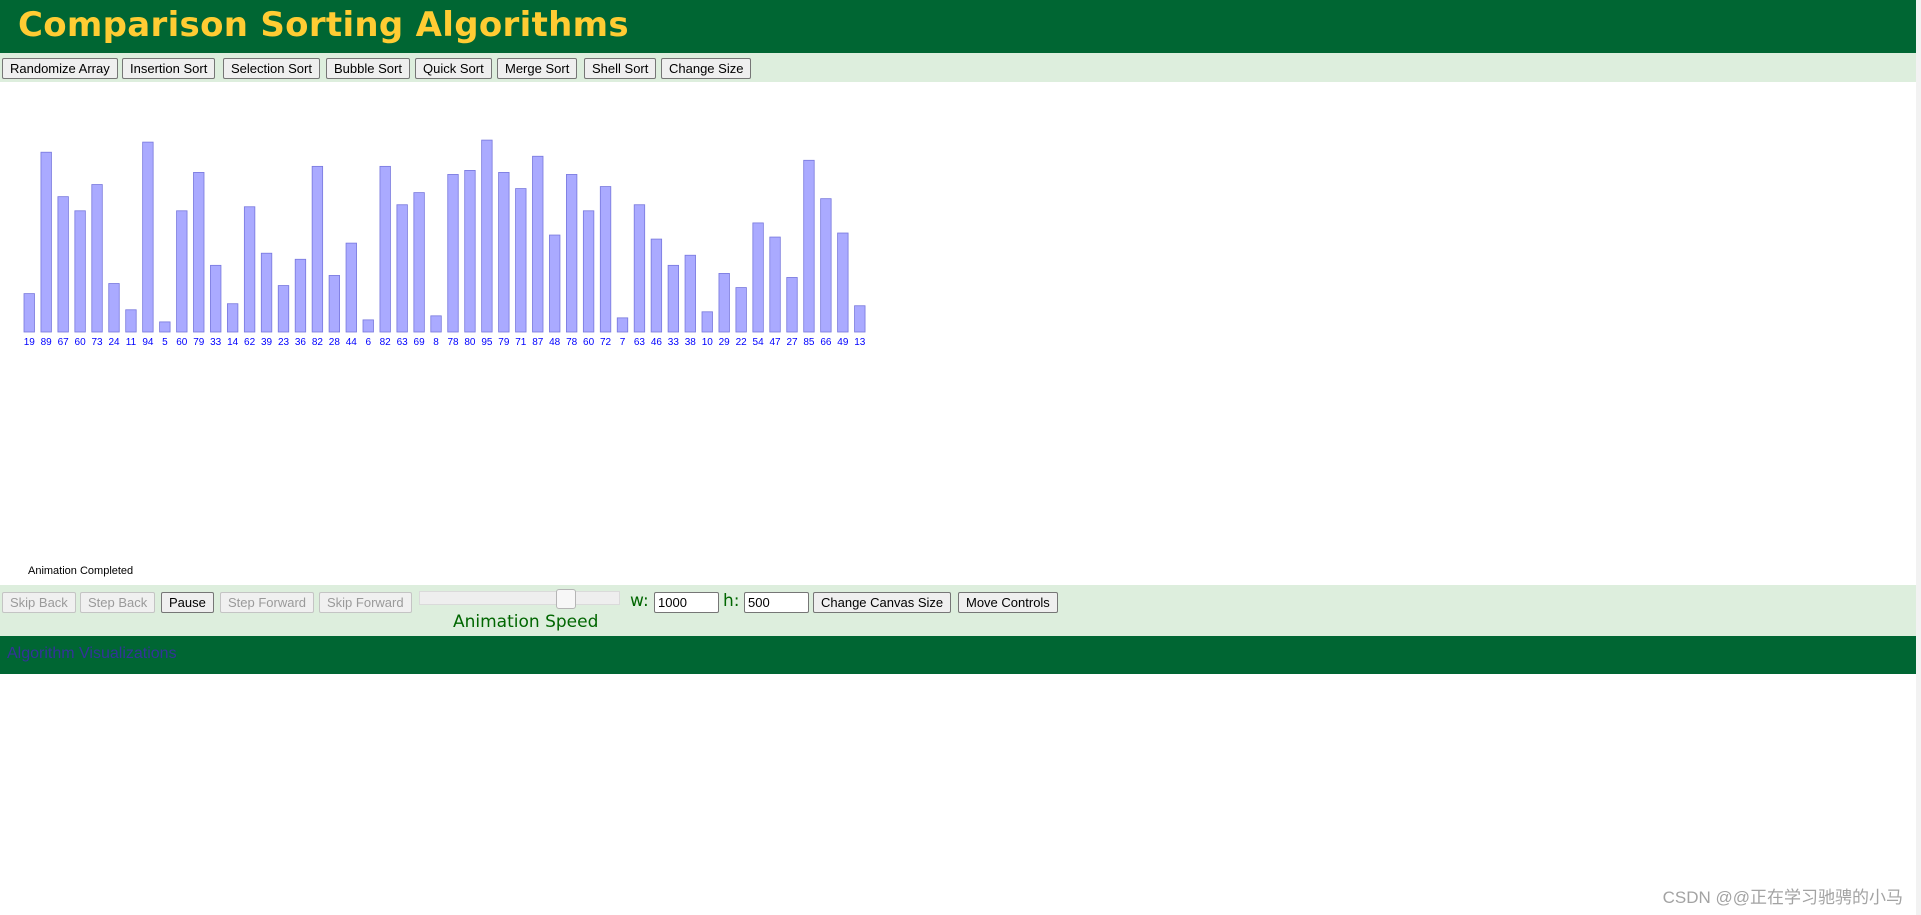 This screenshot has height=915, width=1921. Describe the element at coordinates (826, 342) in the screenshot. I see `bar-value-label: 66` at that location.